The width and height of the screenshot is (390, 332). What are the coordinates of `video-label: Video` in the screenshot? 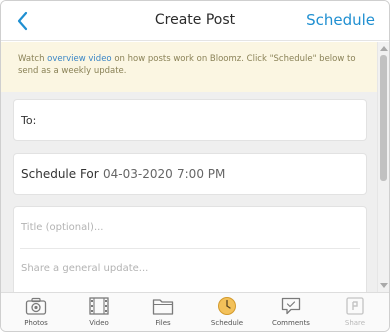 It's located at (99, 323).